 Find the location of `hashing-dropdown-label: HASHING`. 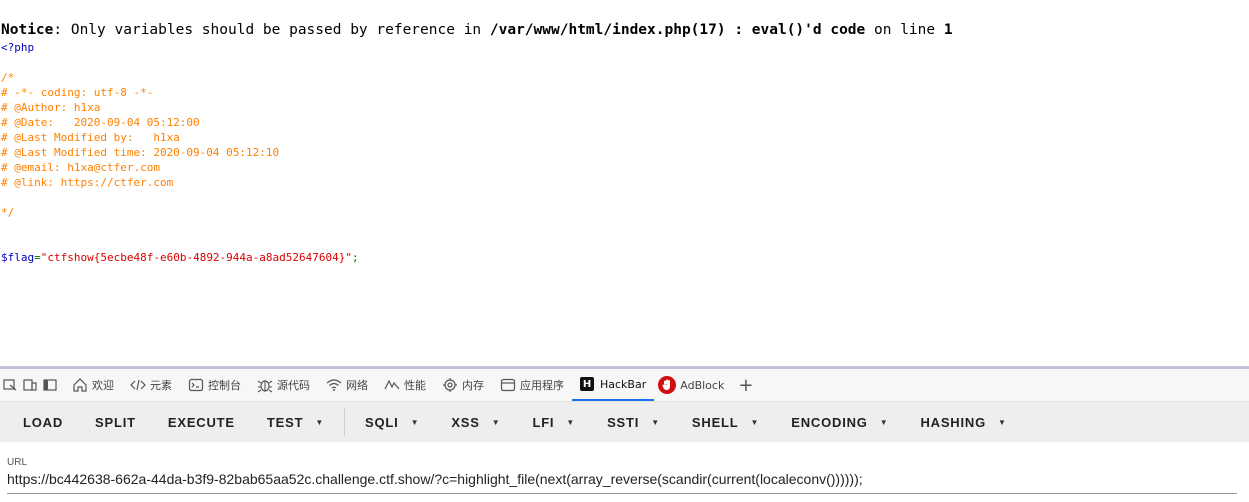

hashing-dropdown-label: HASHING is located at coordinates (953, 422).